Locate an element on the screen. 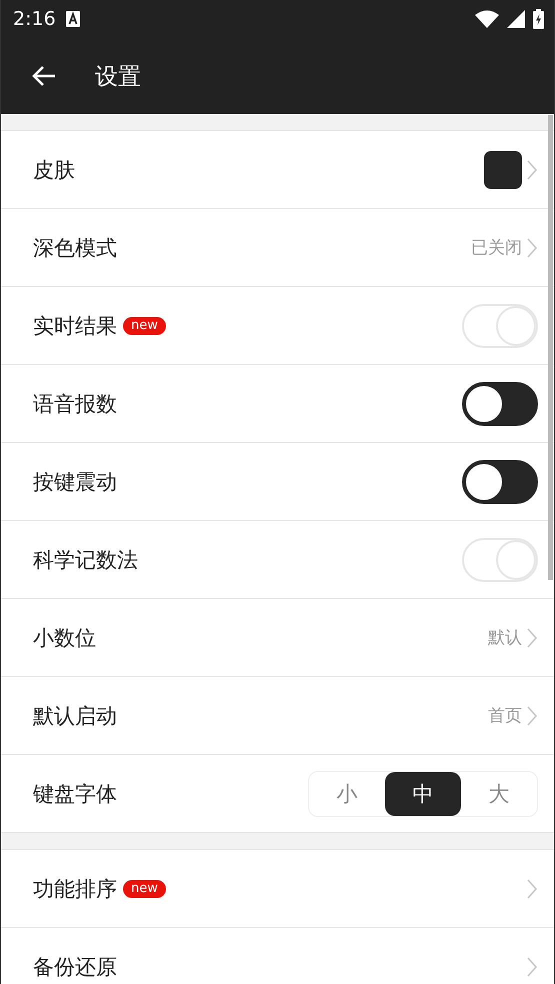  setting-label: 皮肤 is located at coordinates (54, 170).